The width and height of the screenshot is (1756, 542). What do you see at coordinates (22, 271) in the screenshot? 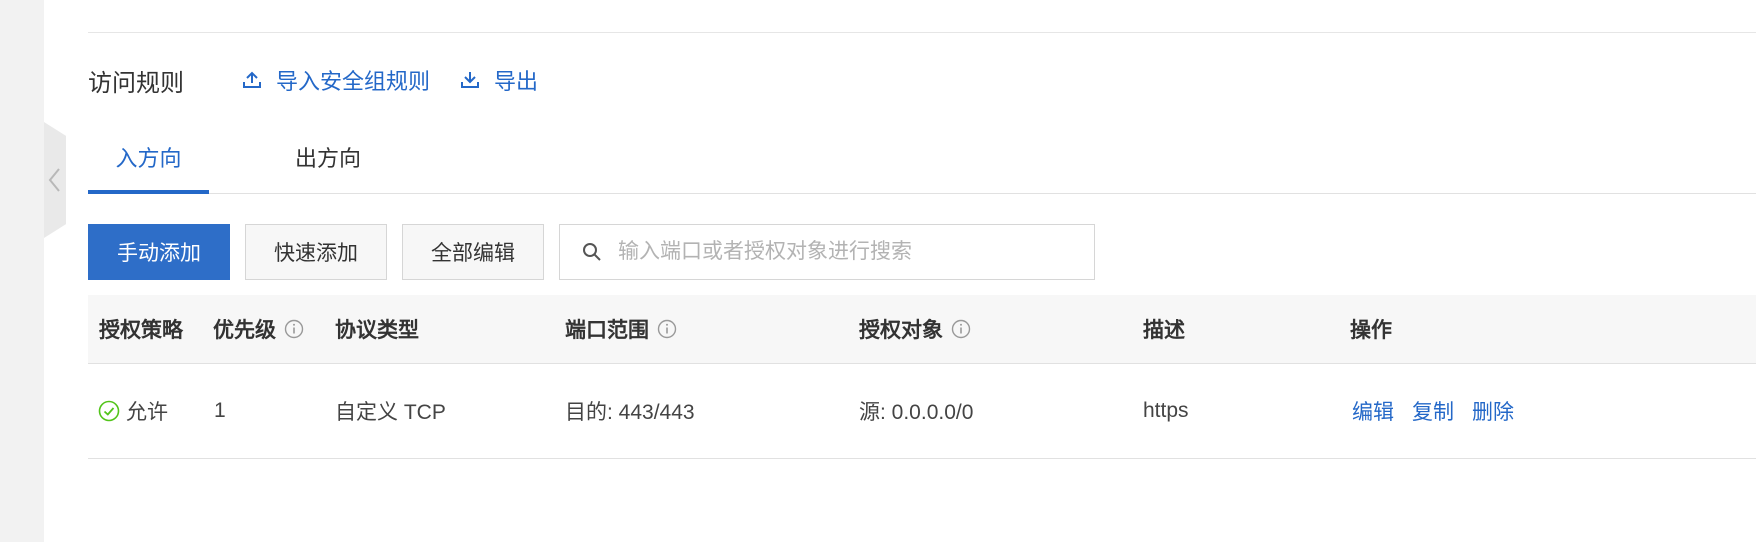
I see `left-sidebar-rail` at bounding box center [22, 271].